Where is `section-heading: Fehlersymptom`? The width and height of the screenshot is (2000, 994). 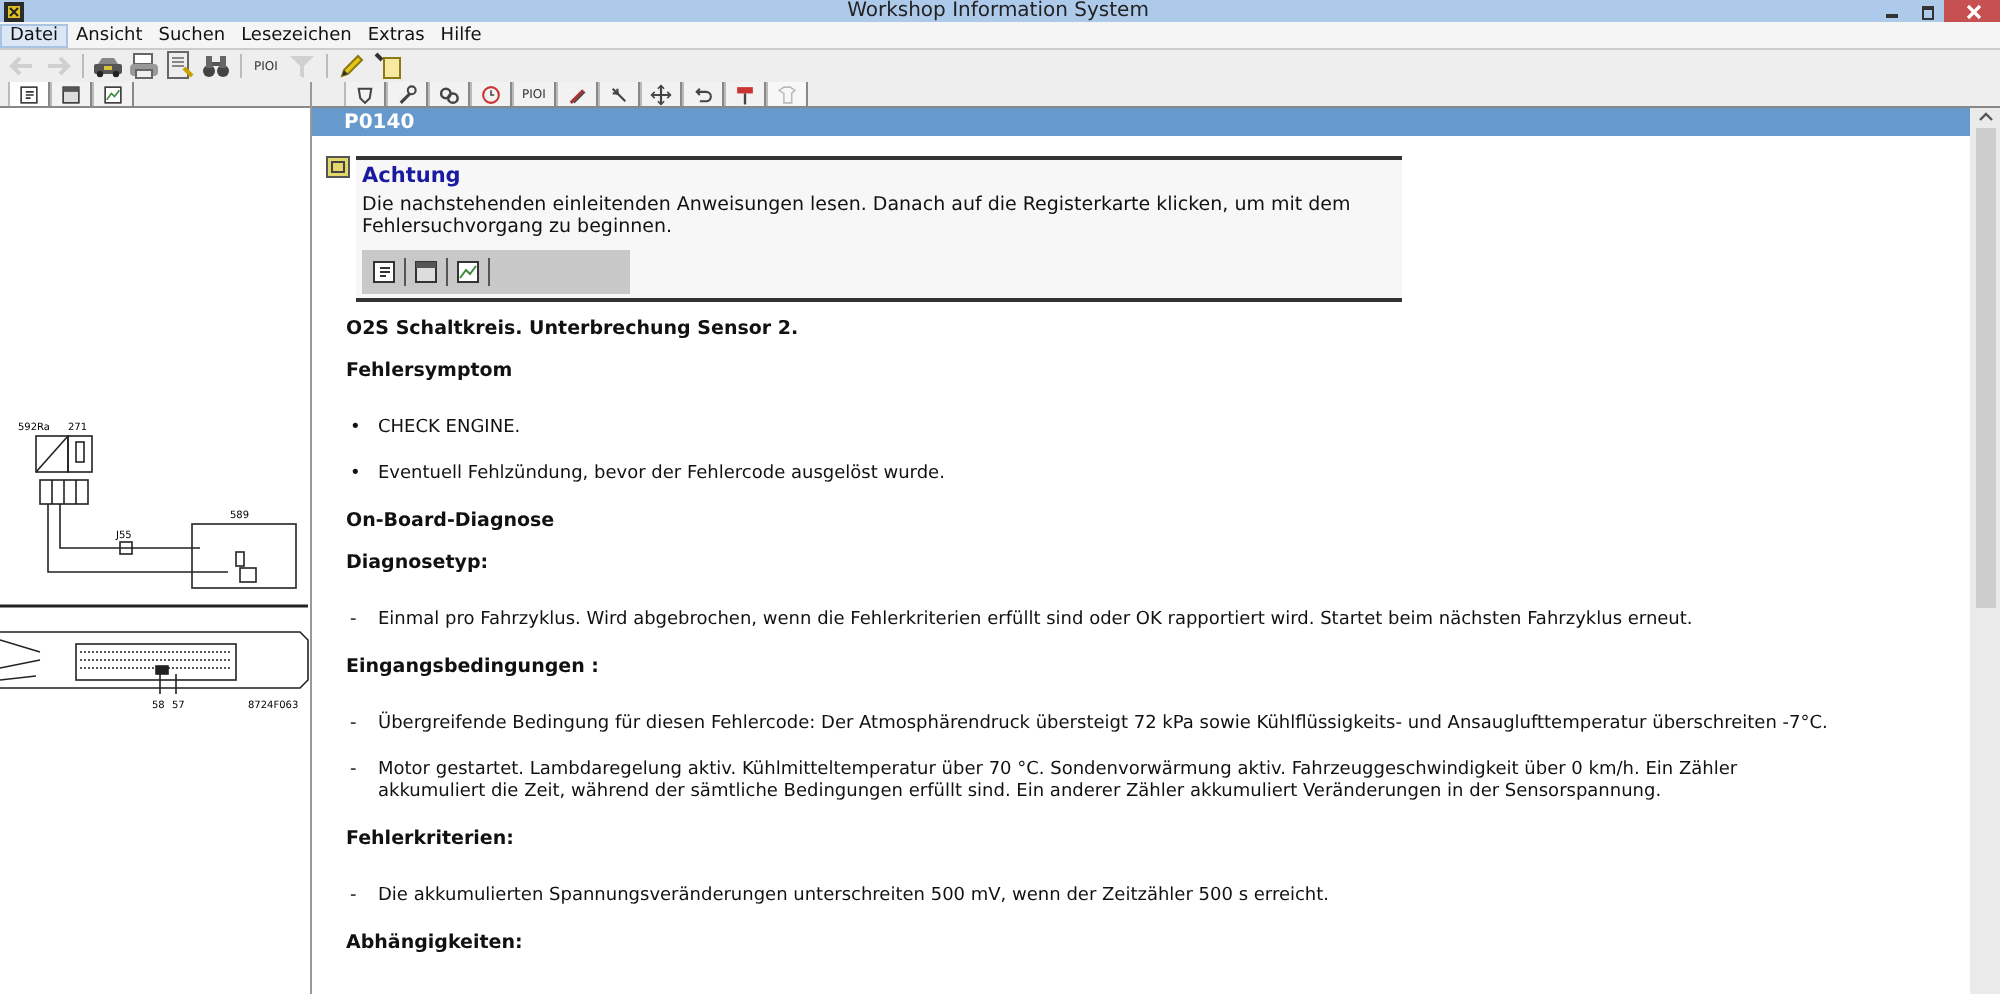
section-heading: Fehlersymptom is located at coordinates (430, 372).